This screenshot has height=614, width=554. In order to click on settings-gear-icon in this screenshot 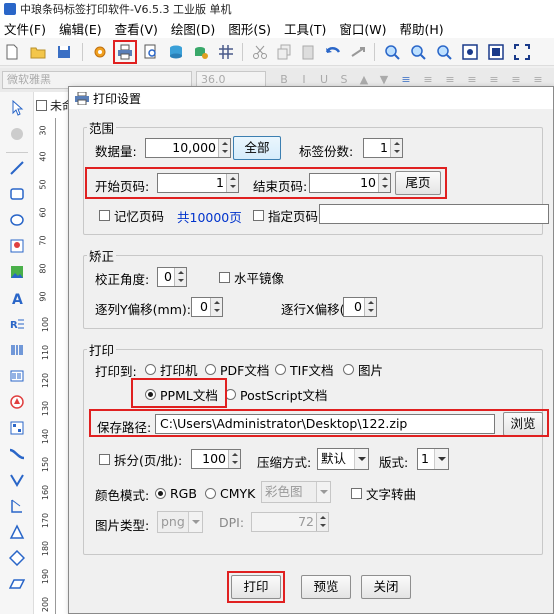, I will do `click(100, 52)`.